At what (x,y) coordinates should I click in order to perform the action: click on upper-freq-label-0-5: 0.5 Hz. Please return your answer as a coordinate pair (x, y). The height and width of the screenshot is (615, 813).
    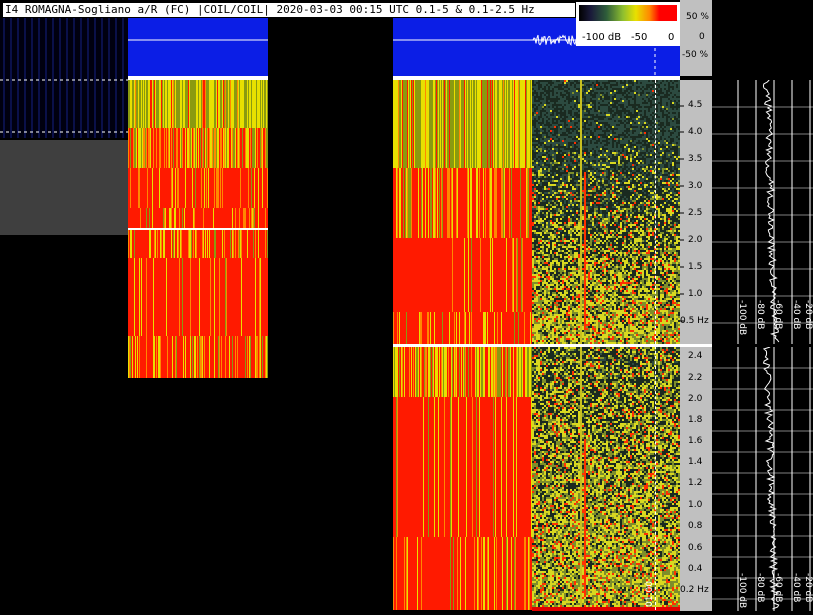
    Looking at the image, I should click on (694, 321).